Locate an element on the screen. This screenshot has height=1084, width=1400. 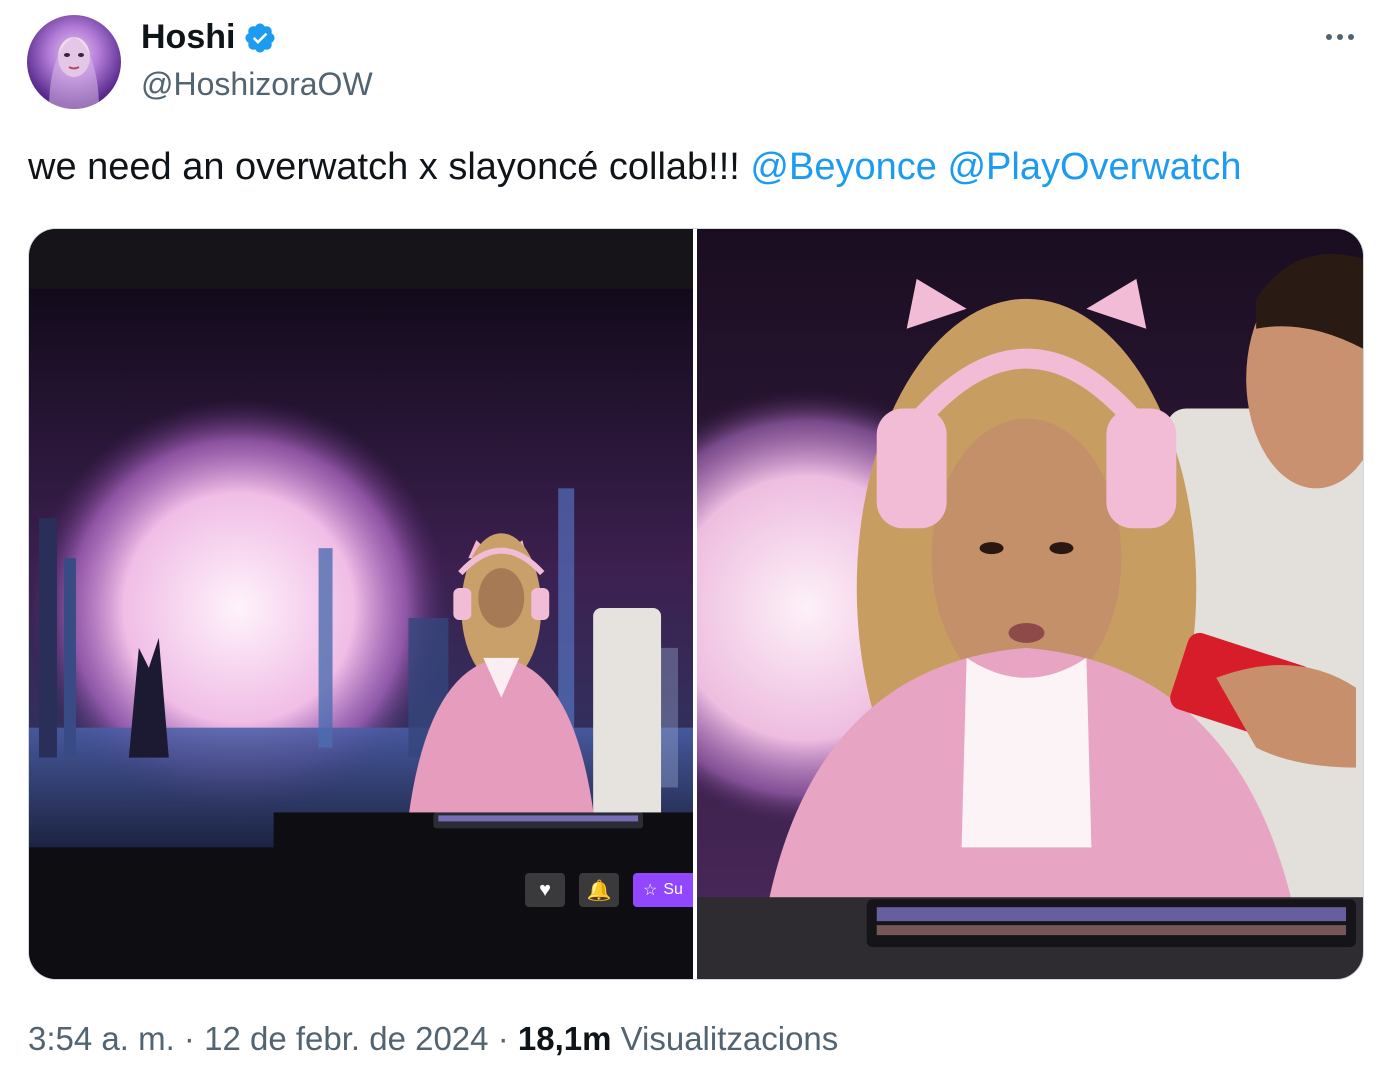
author-display-name: Hoshi is located at coordinates (188, 37).